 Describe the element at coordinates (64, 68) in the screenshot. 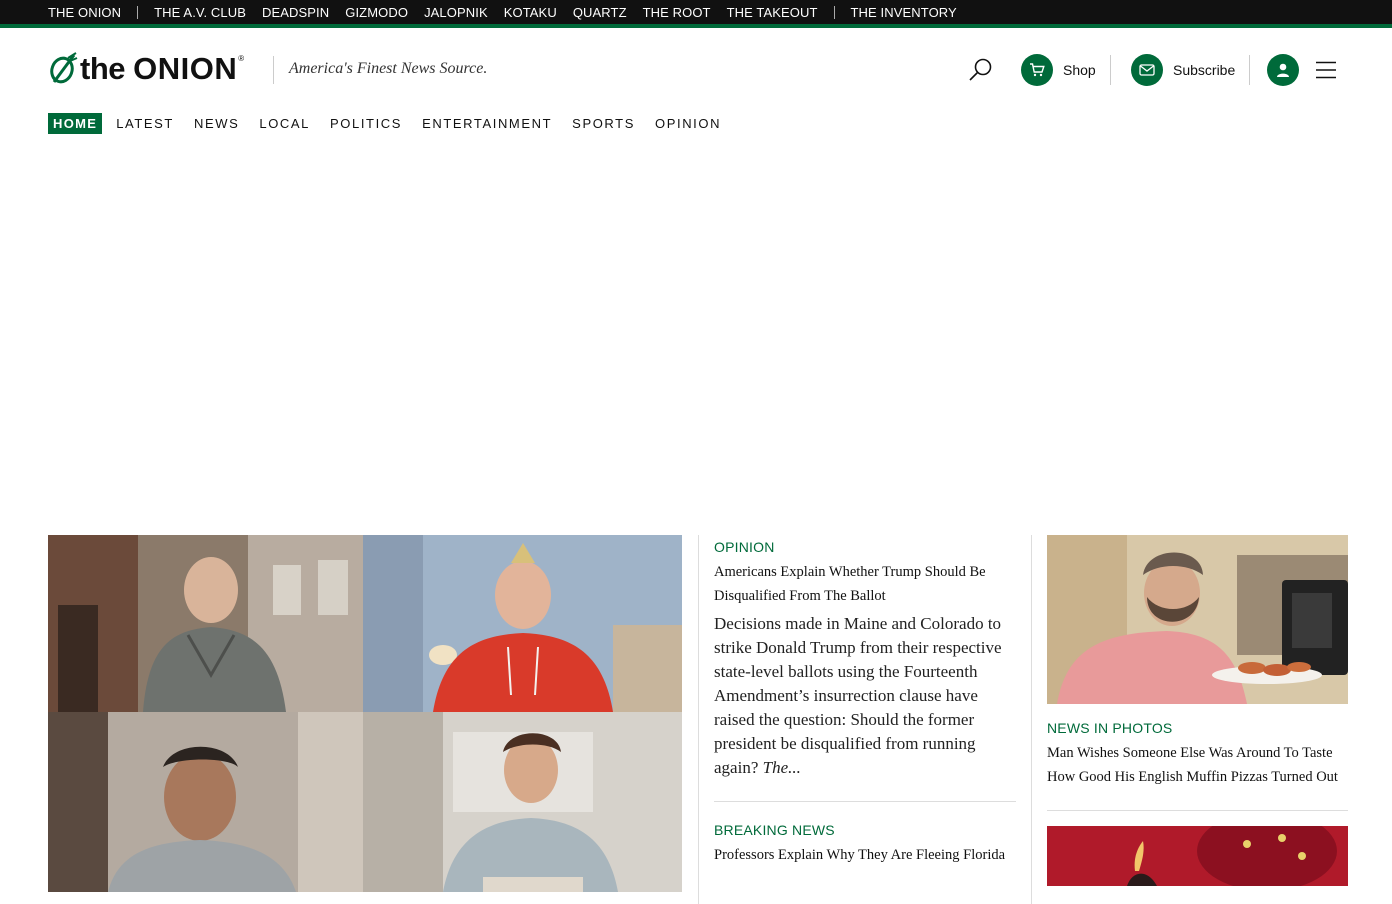

I see `onion-logo-icon` at that location.